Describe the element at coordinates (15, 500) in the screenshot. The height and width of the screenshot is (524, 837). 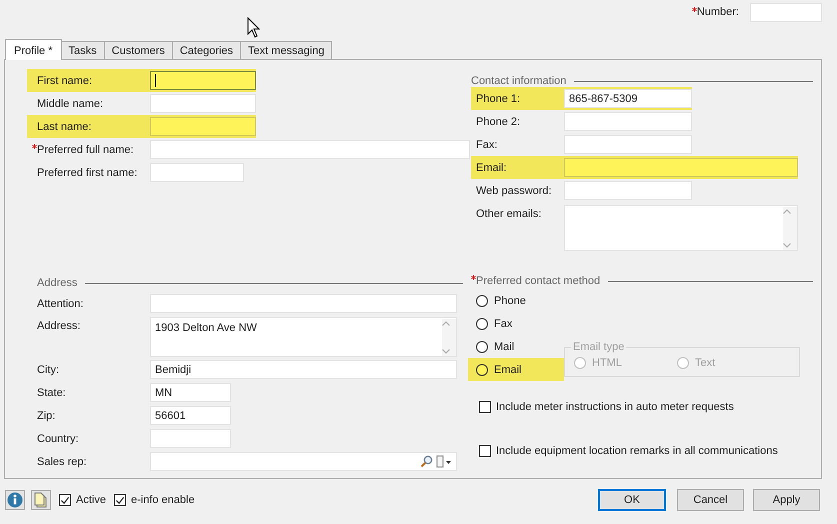
I see `info-icon` at that location.